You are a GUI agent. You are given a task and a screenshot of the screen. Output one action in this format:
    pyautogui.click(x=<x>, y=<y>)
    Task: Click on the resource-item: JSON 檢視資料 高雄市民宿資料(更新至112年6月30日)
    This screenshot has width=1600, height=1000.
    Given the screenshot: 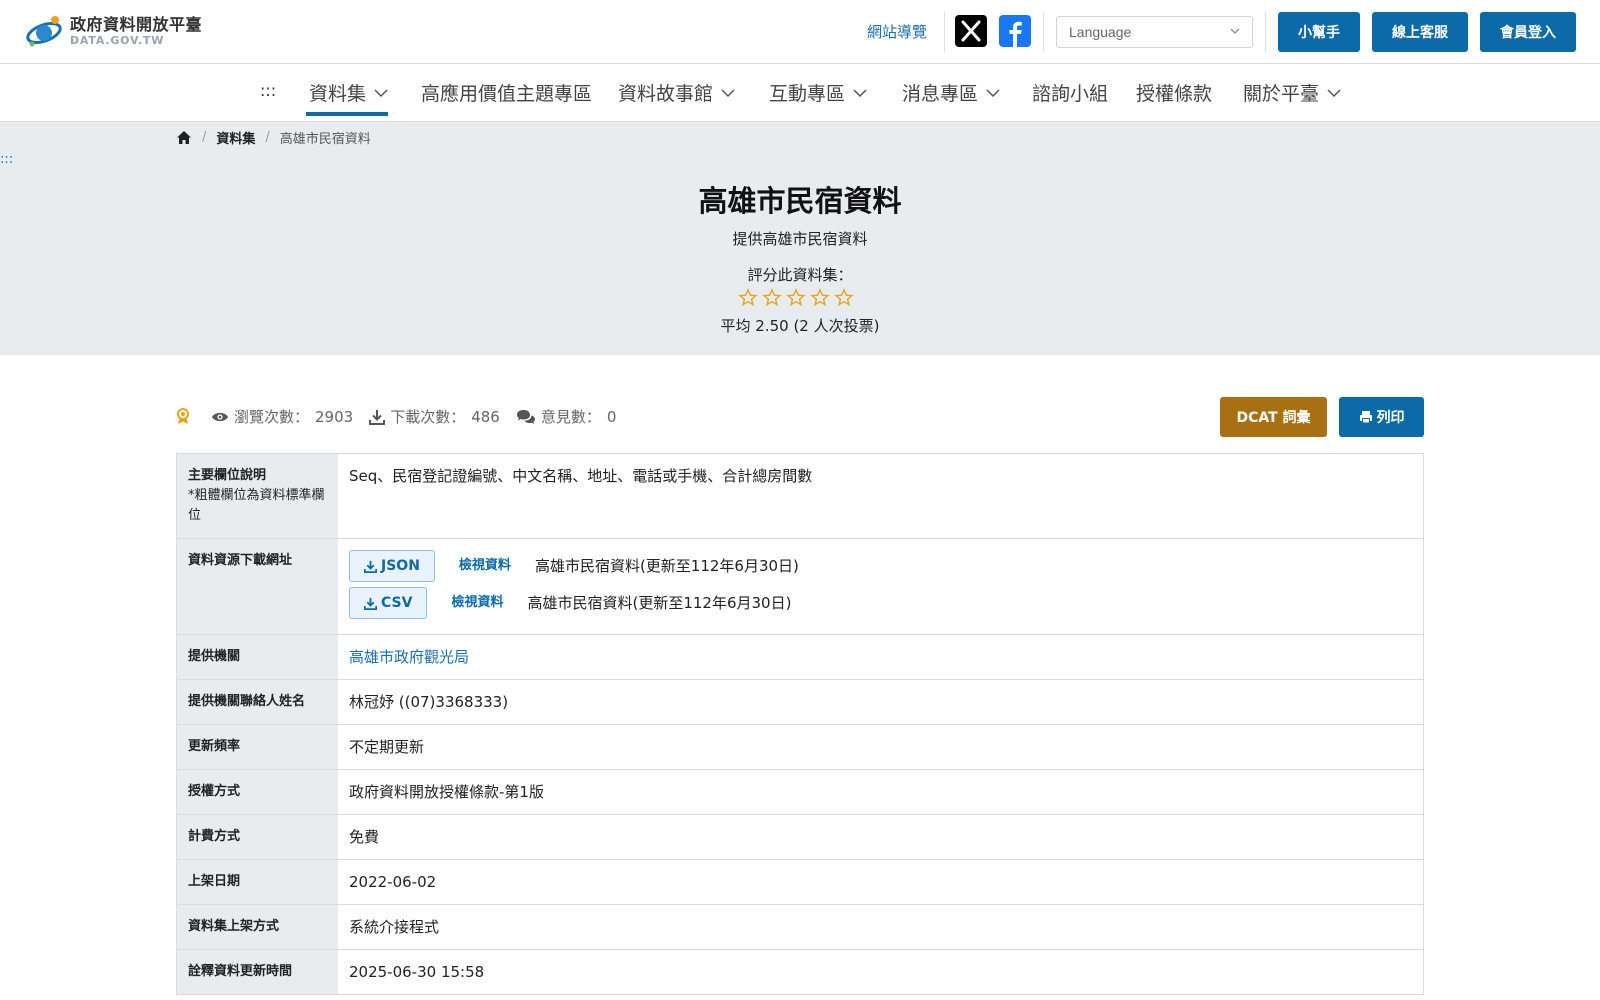 What is the action you would take?
    pyautogui.click(x=880, y=566)
    